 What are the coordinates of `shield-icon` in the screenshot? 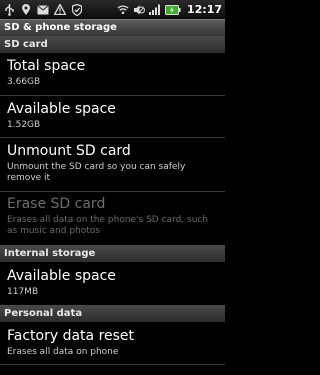 It's located at (77, 9).